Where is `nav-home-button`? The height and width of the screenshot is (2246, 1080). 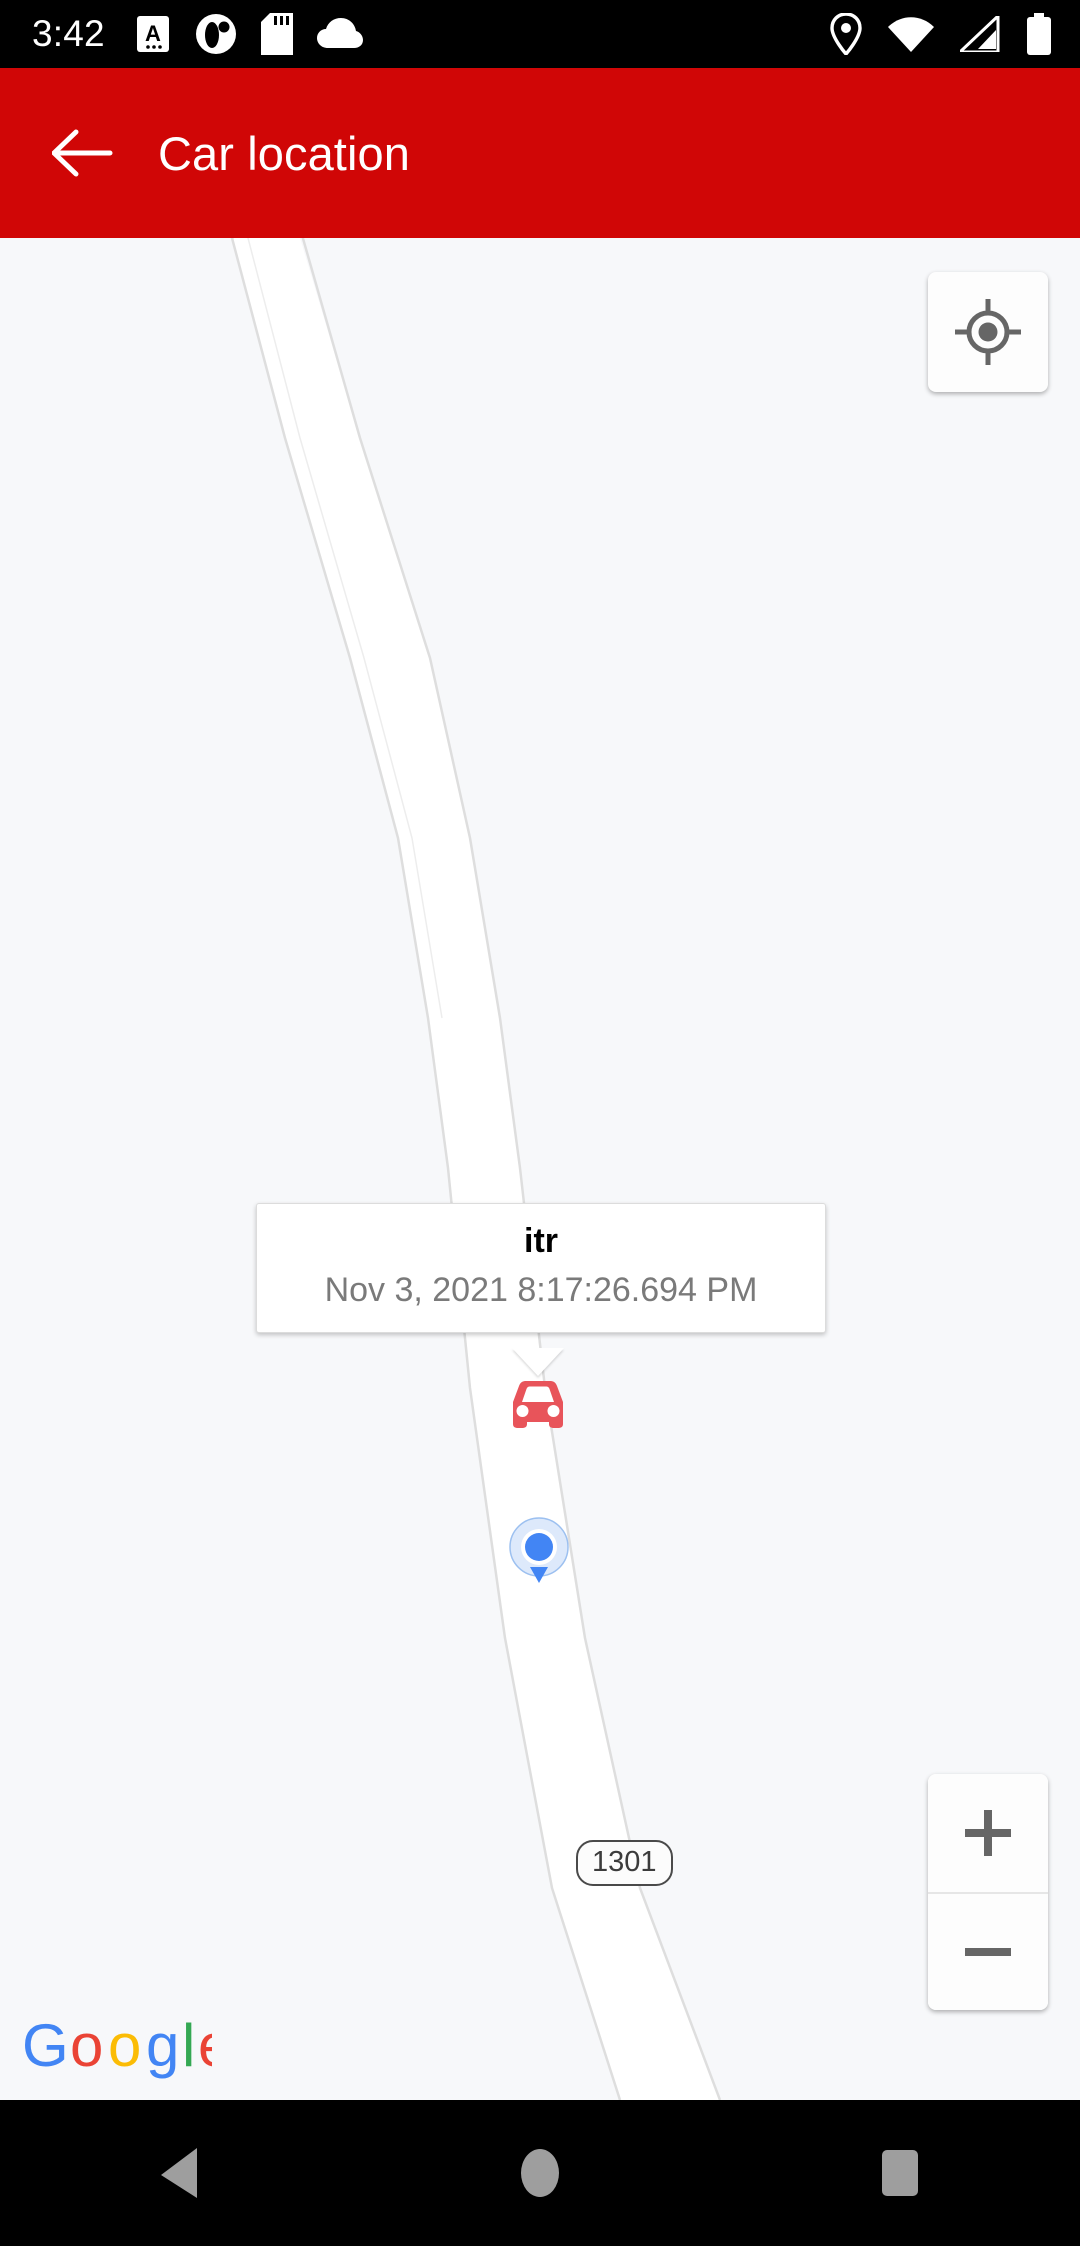 nav-home-button is located at coordinates (540, 2173).